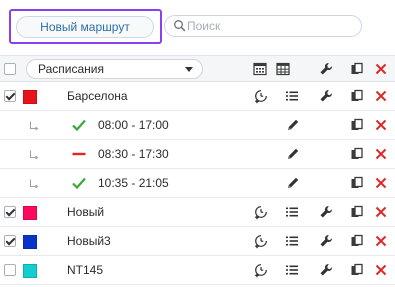 This screenshot has width=395, height=287. I want to click on schedule-row: 08:00 - 17:00, so click(197, 125).